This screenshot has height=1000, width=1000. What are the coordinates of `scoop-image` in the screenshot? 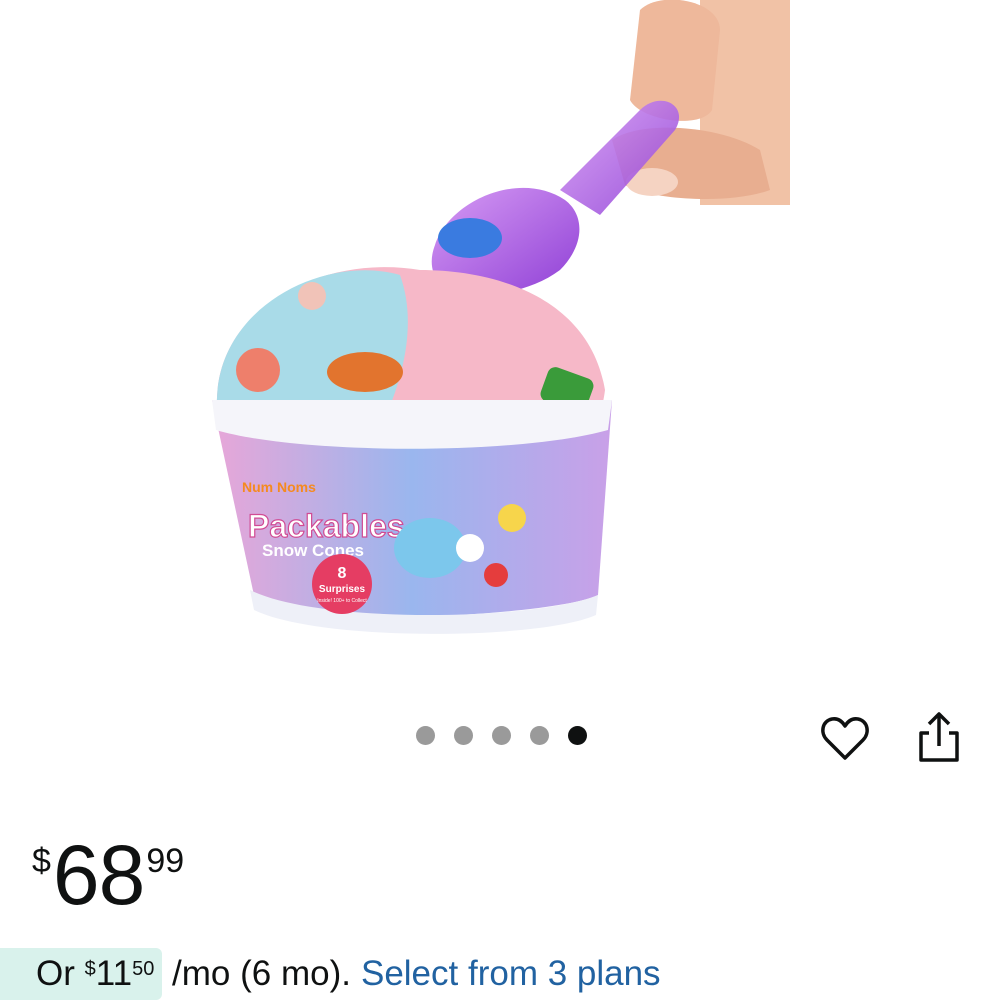 It's located at (555, 197).